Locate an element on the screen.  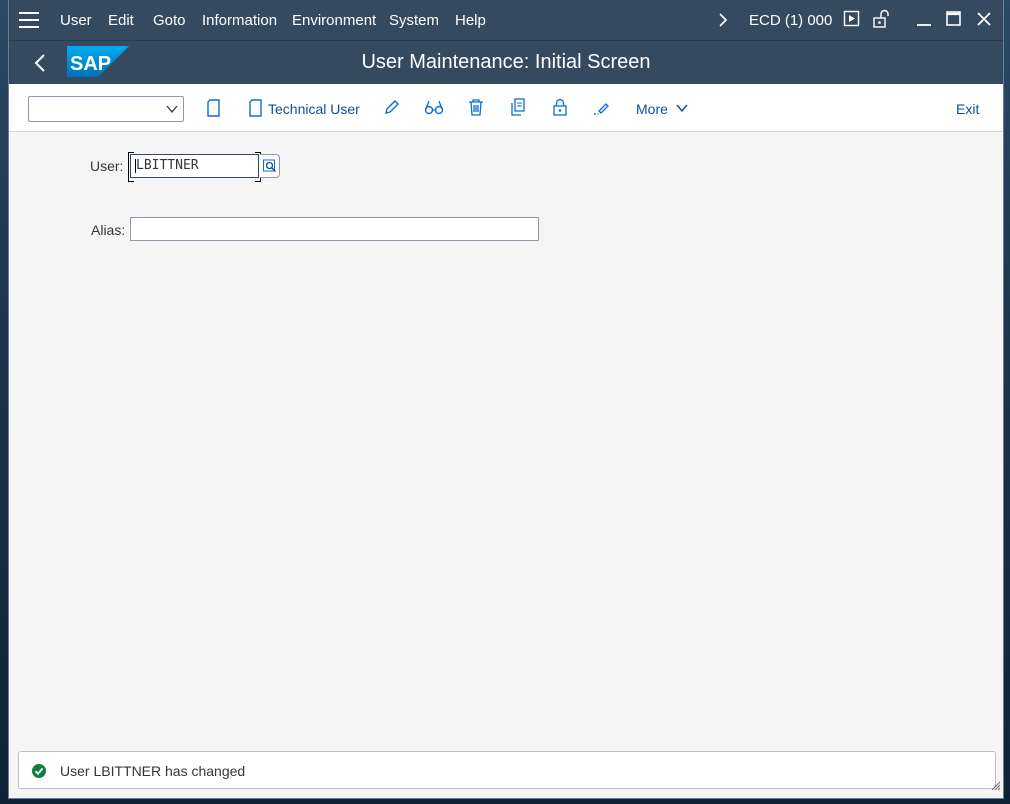
lock-icon is located at coordinates (560, 109).